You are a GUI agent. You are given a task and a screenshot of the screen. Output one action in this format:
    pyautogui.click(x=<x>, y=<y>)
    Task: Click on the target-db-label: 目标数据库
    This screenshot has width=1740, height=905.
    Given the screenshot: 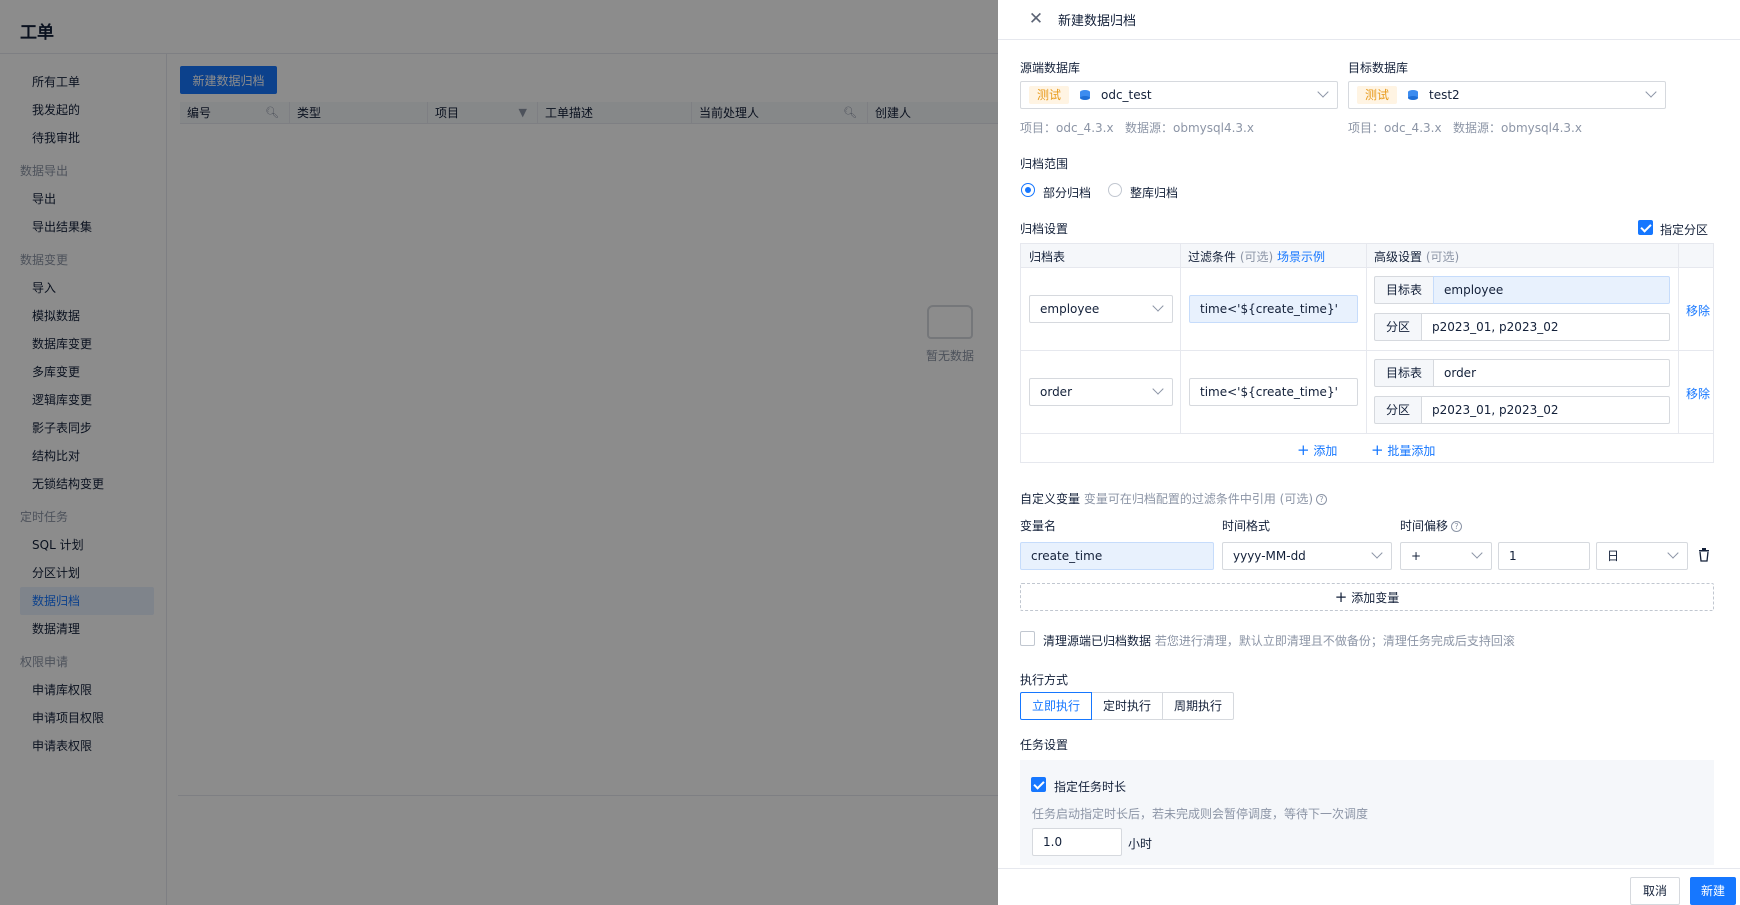 What is the action you would take?
    pyautogui.click(x=1378, y=68)
    